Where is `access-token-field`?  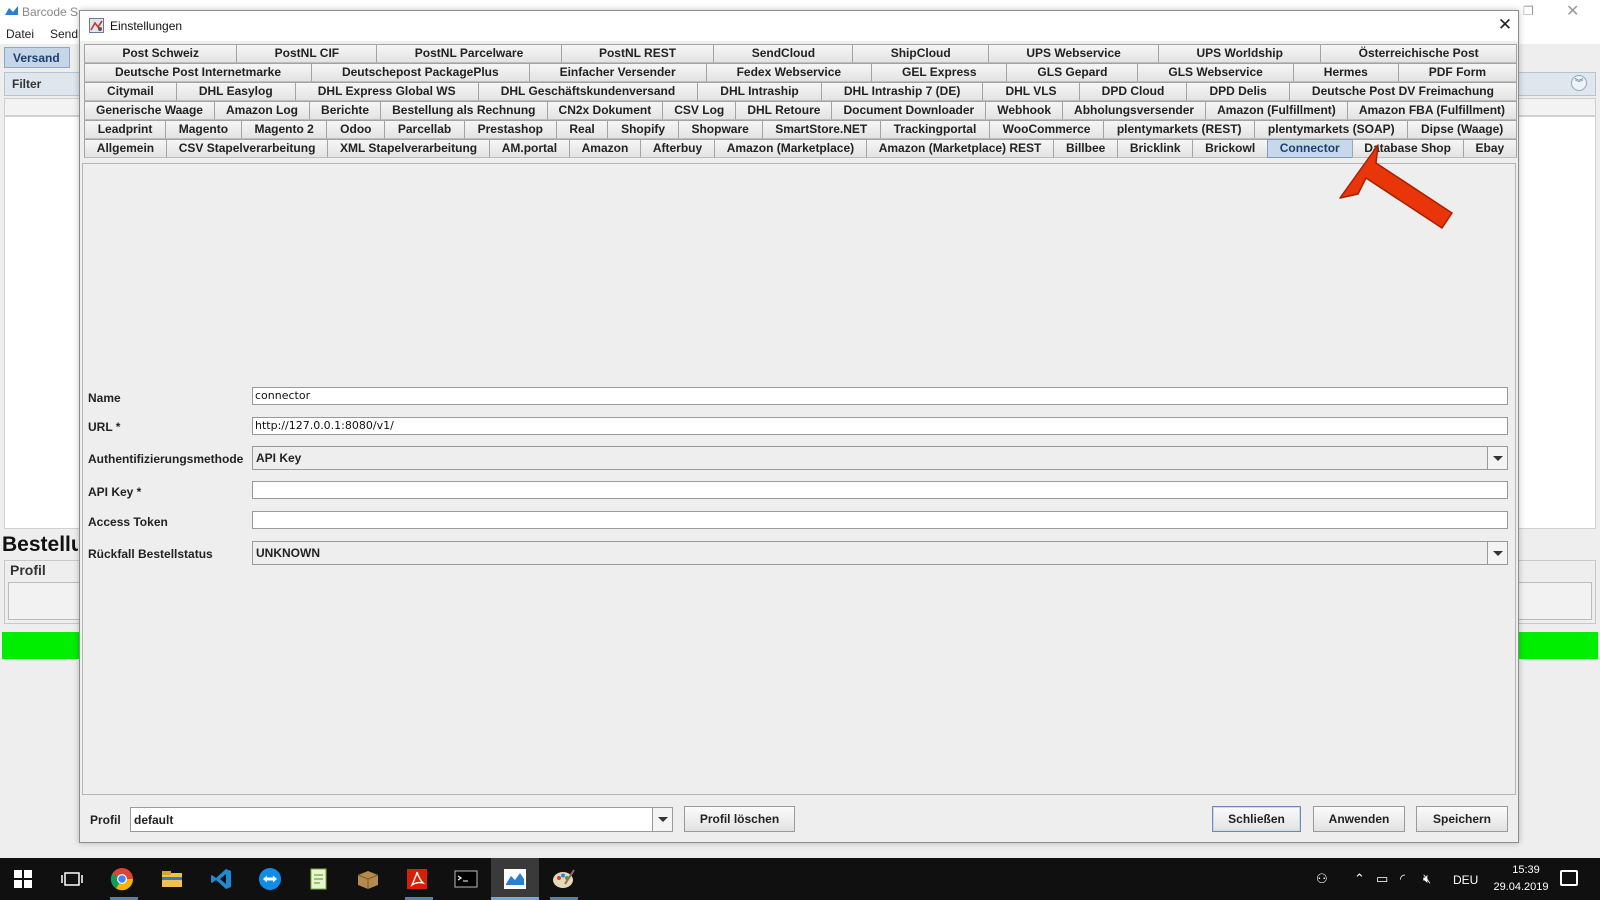
access-token-field is located at coordinates (880, 520).